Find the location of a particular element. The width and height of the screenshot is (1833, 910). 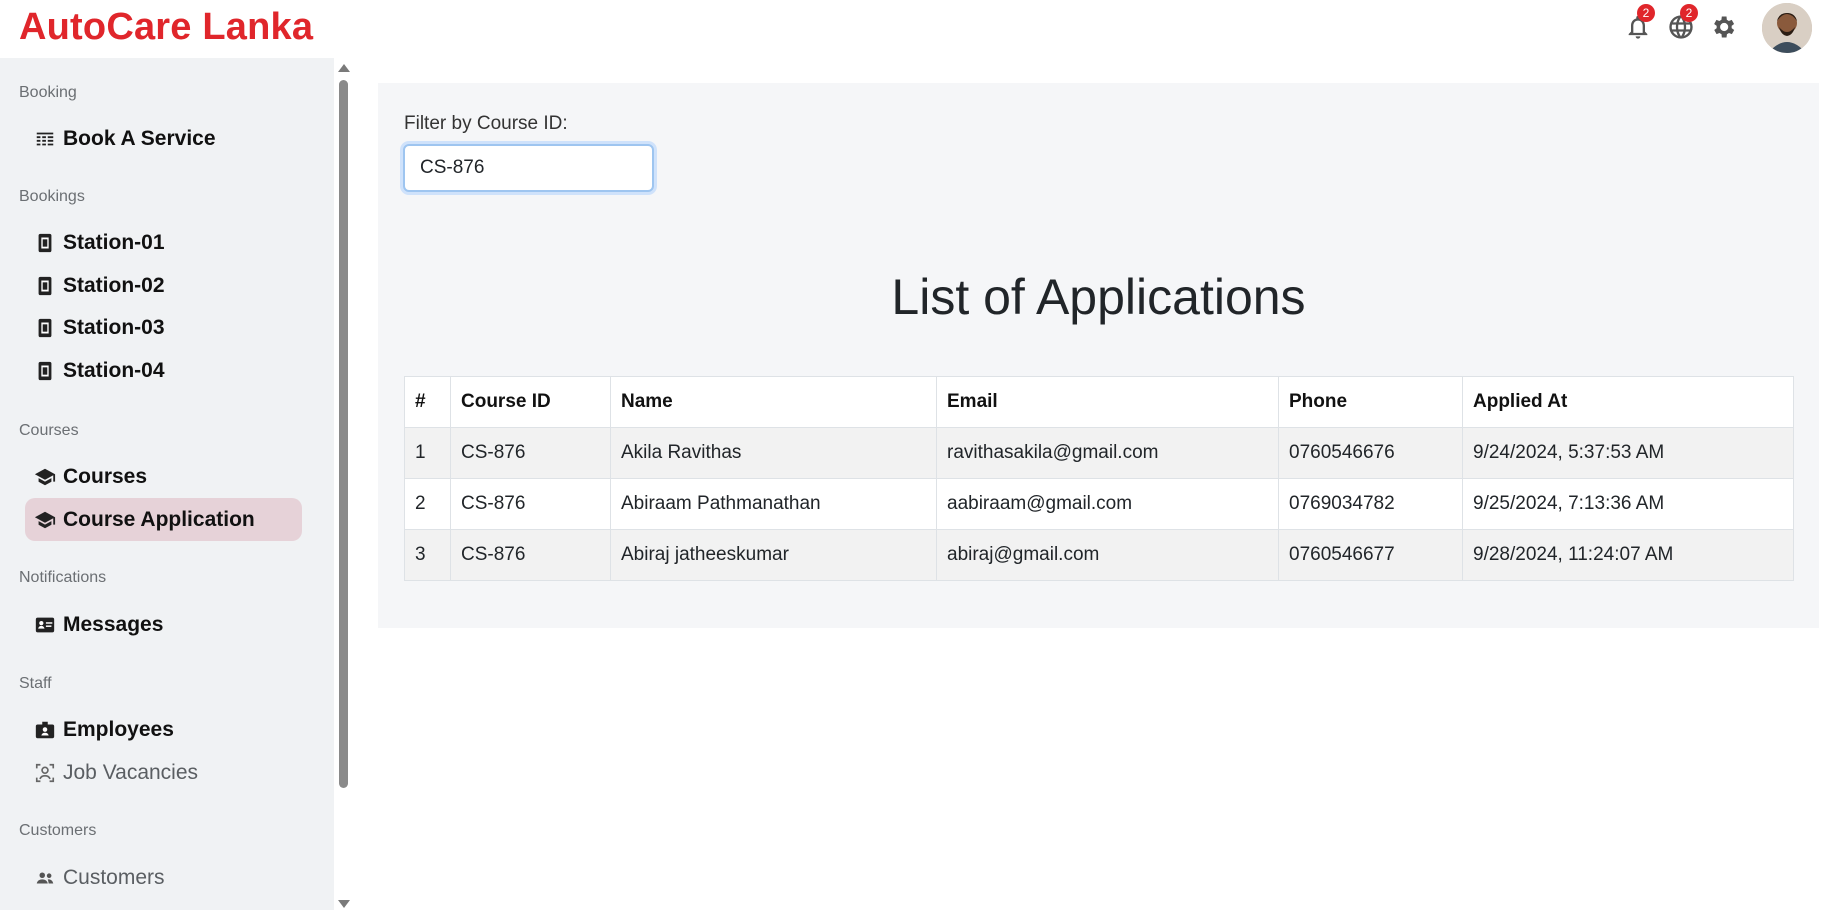

table-cell: aabiraam@gmail.com is located at coordinates (1107, 504).